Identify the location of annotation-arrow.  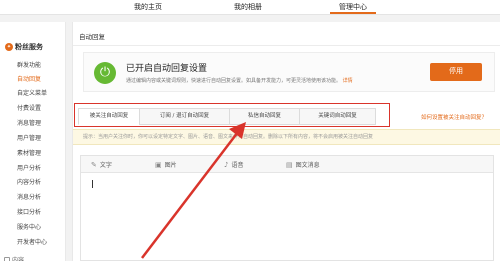
(193, 190).